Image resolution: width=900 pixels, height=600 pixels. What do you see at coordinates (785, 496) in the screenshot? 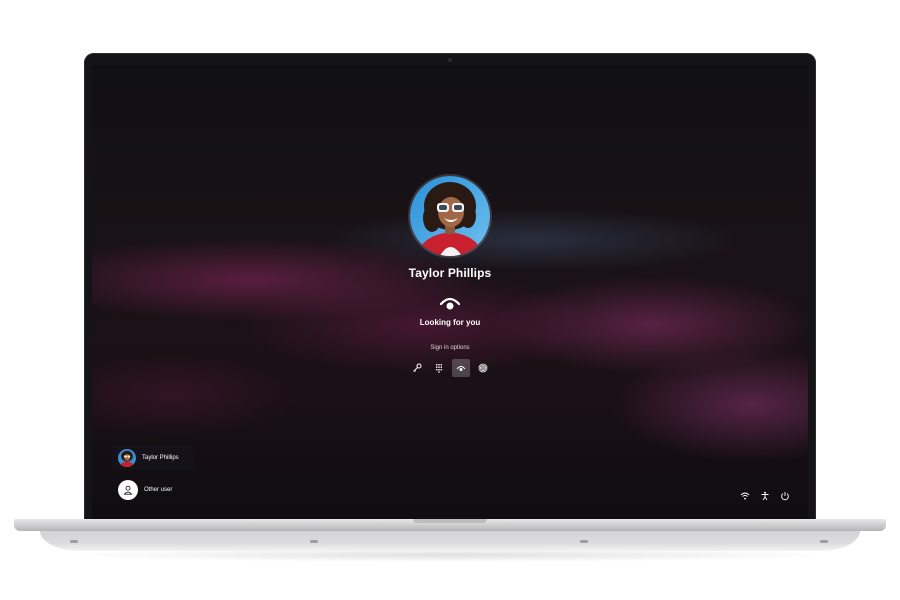
I see `power-icon` at bounding box center [785, 496].